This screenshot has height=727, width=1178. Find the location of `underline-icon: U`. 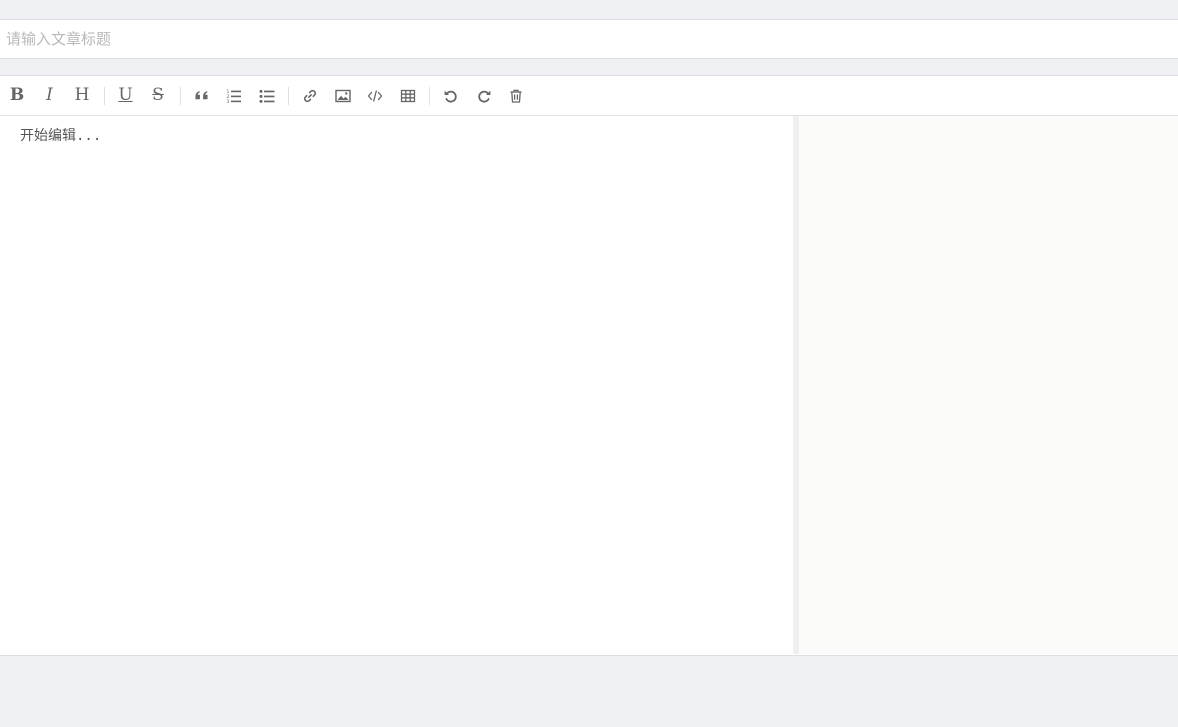

underline-icon: U is located at coordinates (125, 95).